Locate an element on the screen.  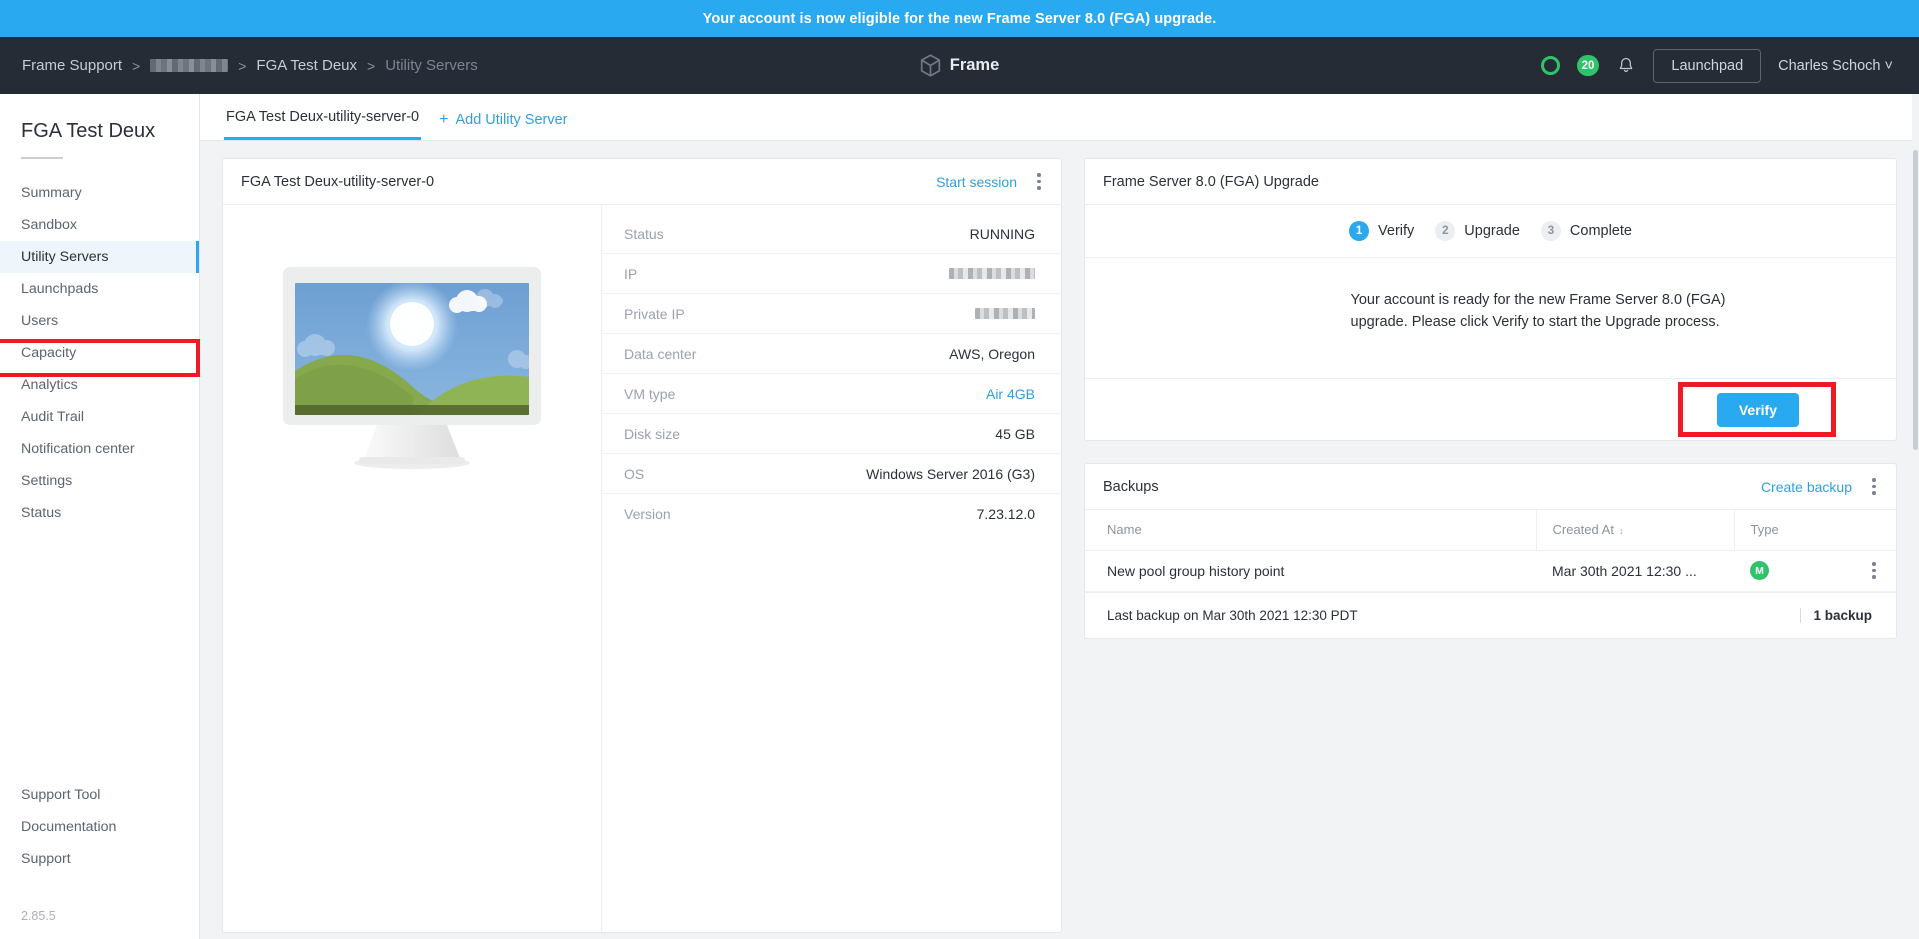
server-card-title: FGA Test Deux-utility-server-0 is located at coordinates (338, 181).